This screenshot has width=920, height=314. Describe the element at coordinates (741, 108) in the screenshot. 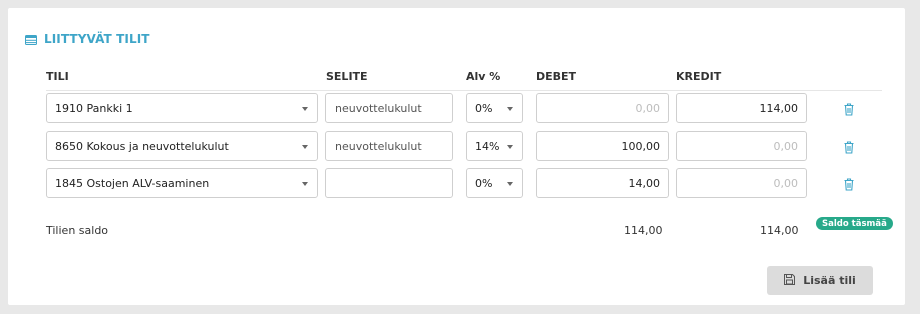

I see `credit-input: 114,00` at that location.